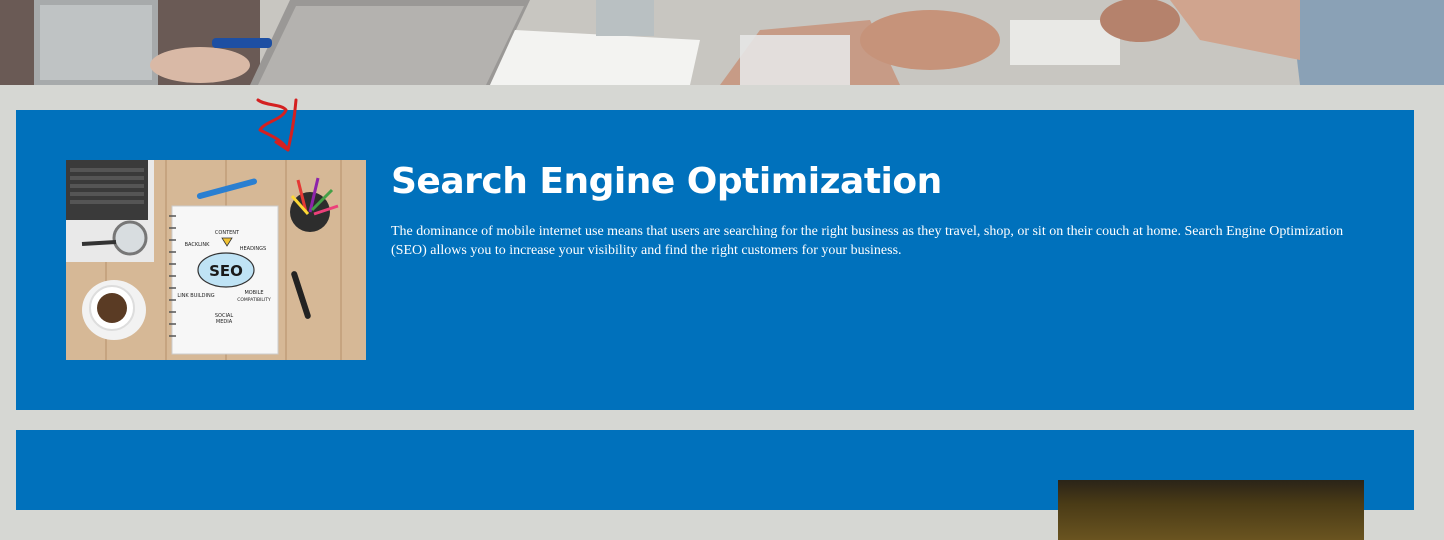 This screenshot has width=1444, height=540. Describe the element at coordinates (277, 125) in the screenshot. I see `red-arrow-icon` at that location.